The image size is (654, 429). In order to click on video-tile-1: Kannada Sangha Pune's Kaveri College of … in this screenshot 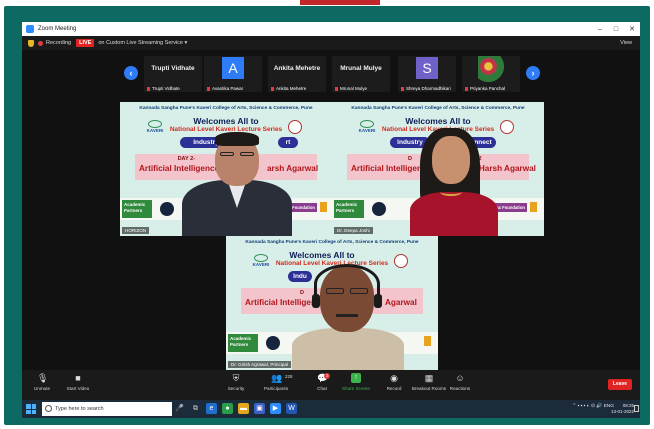, I will do `click(226, 169)`.